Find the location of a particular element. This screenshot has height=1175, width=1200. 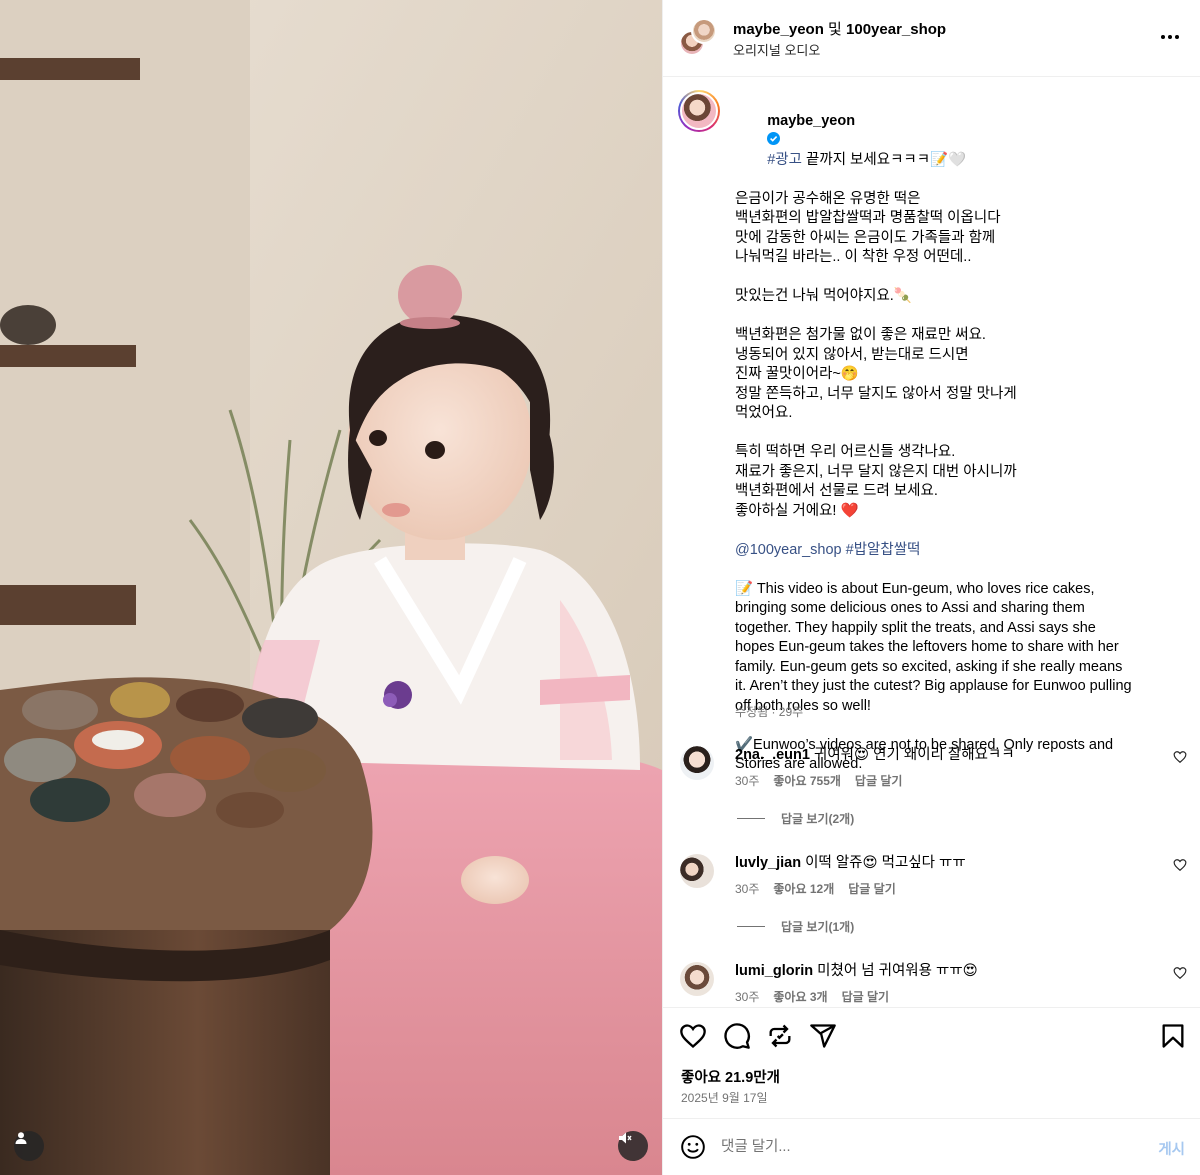

caption-line: 냉동되어 있지 않아서, 받는대로 드시면 is located at coordinates (852, 354).